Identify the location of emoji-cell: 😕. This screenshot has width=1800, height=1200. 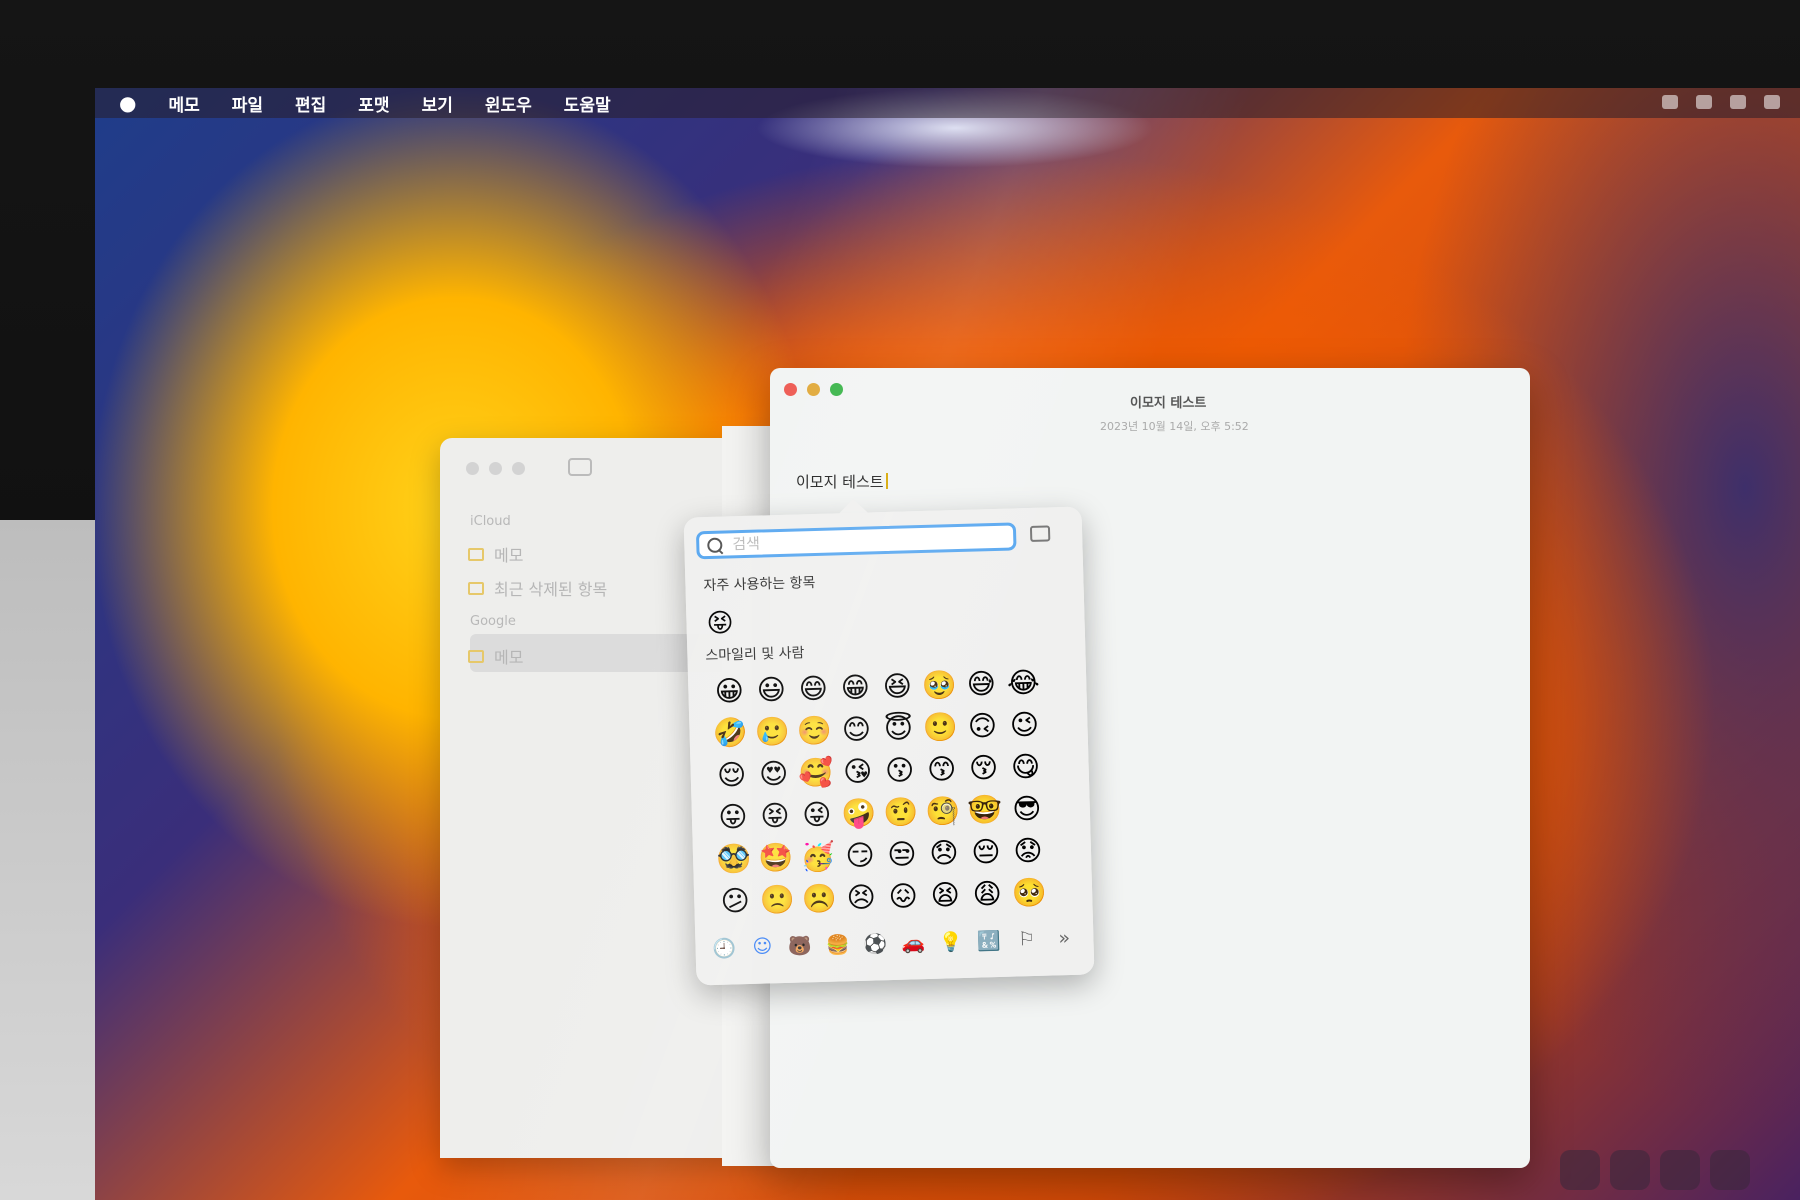
(735, 901).